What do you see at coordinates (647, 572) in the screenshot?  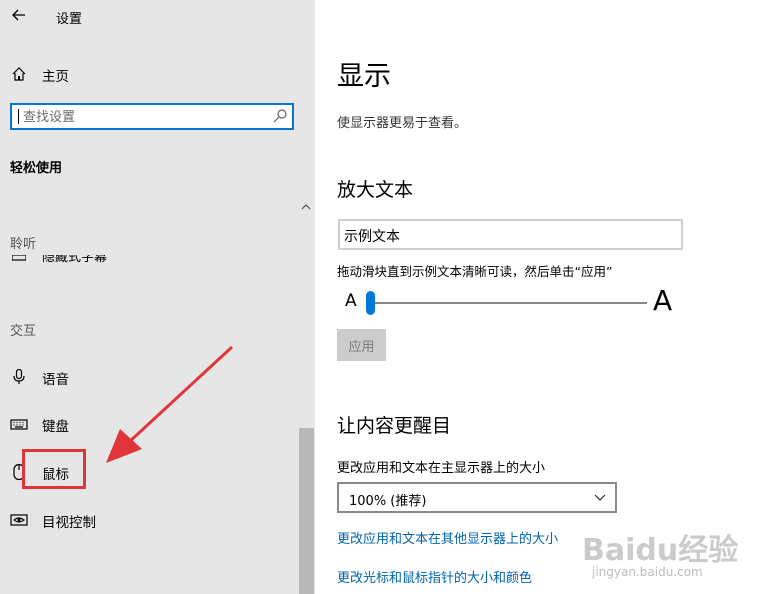 I see `watermark-url: jingyan.baidu.com` at bounding box center [647, 572].